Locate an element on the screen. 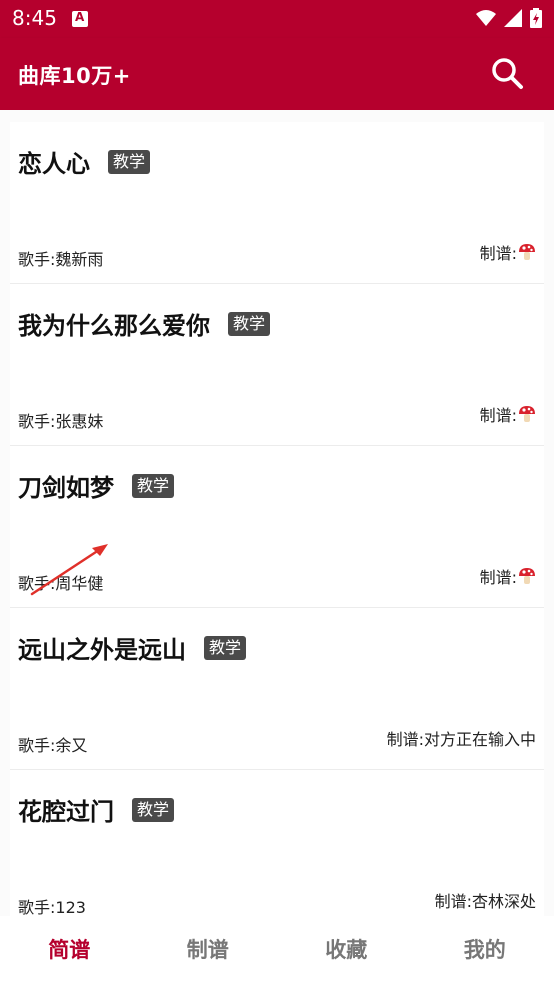  song-title-row: 恋人心 教学 is located at coordinates (84, 161).